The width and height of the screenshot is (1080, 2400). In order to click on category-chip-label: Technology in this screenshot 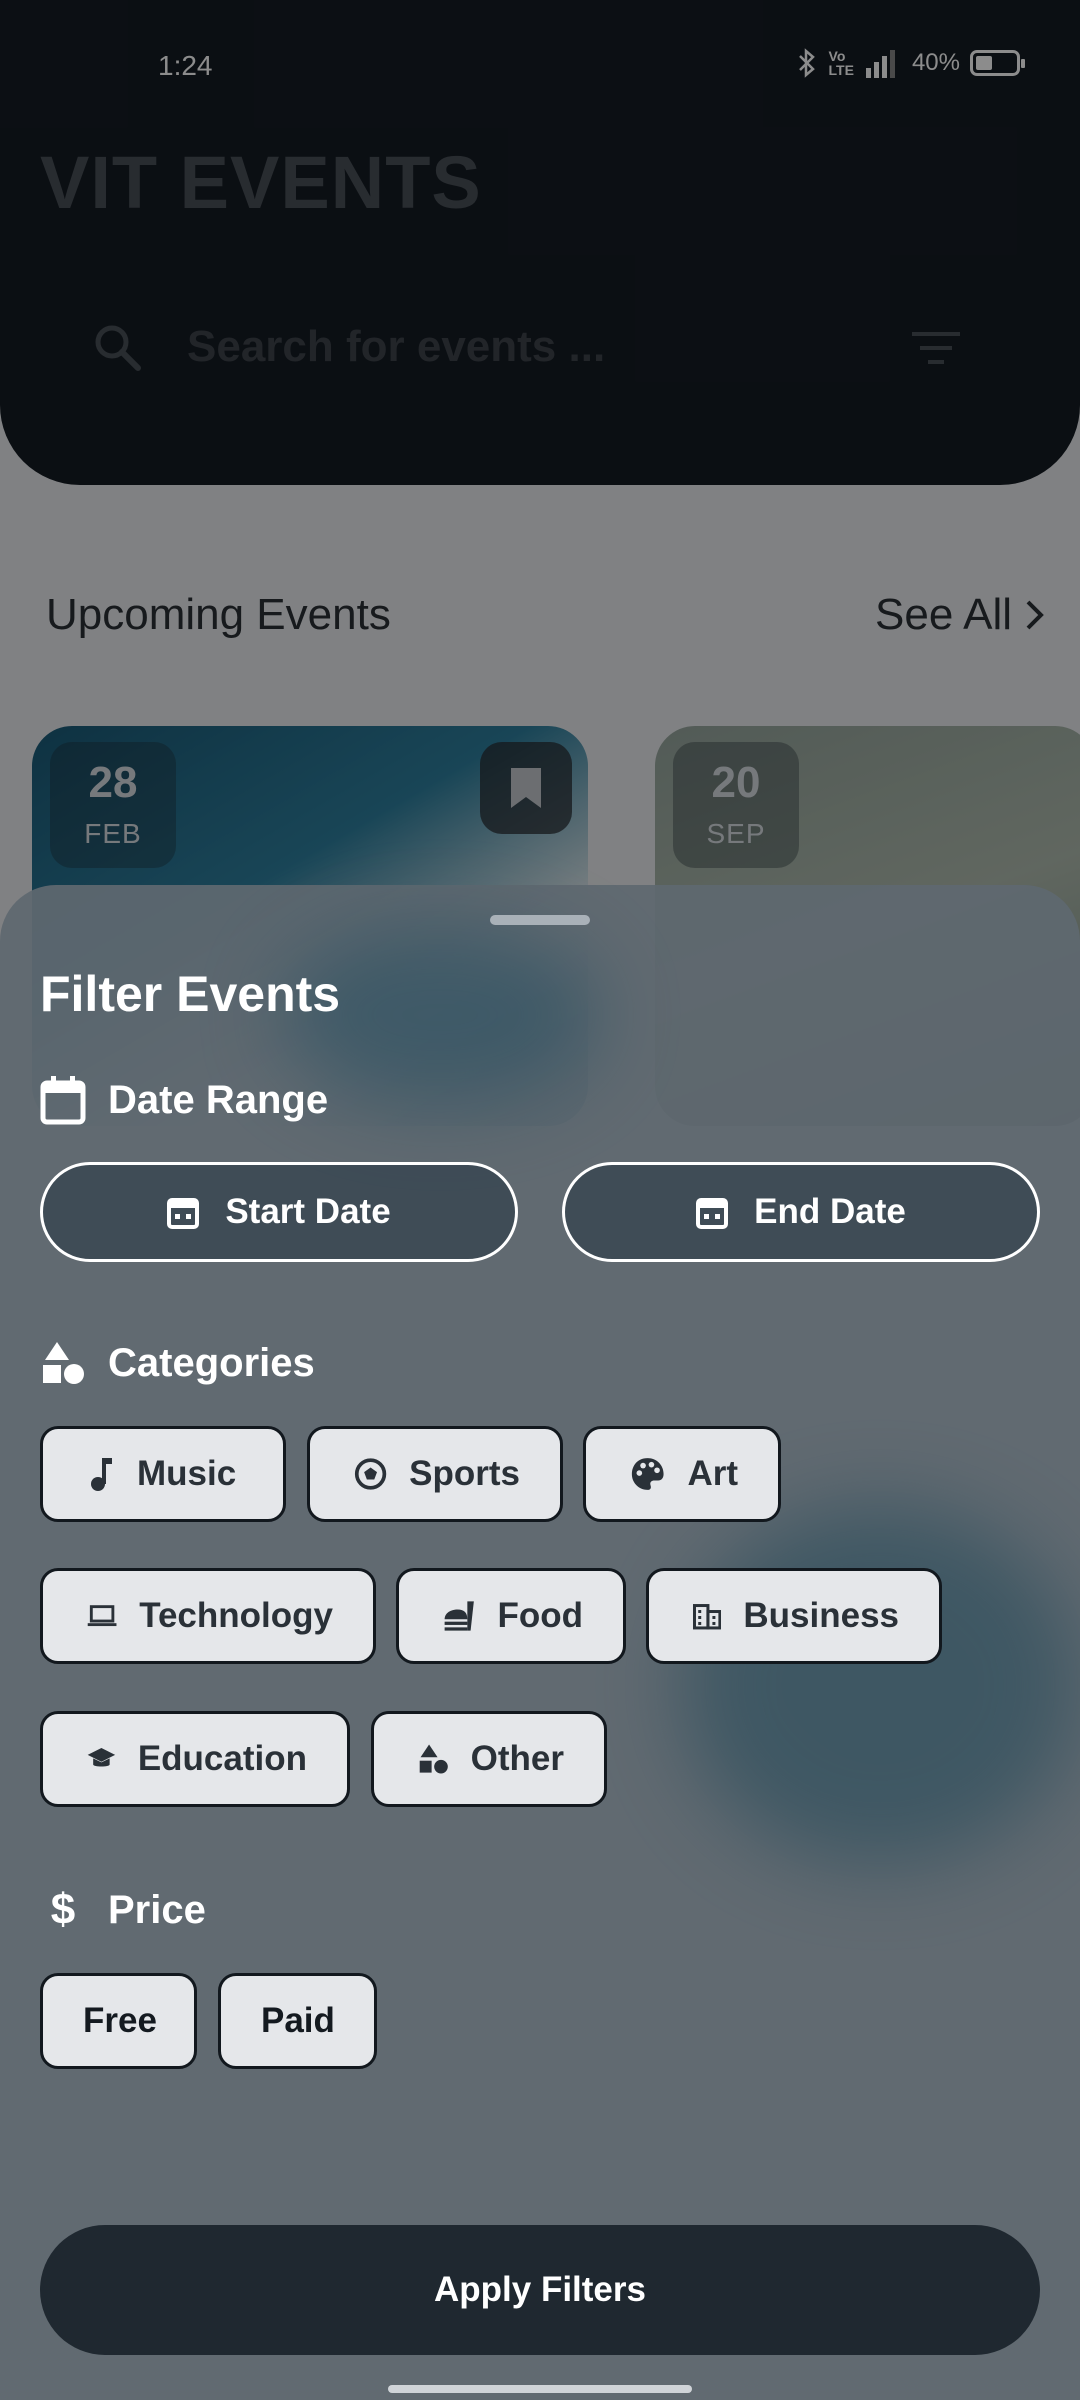, I will do `click(236, 1615)`.